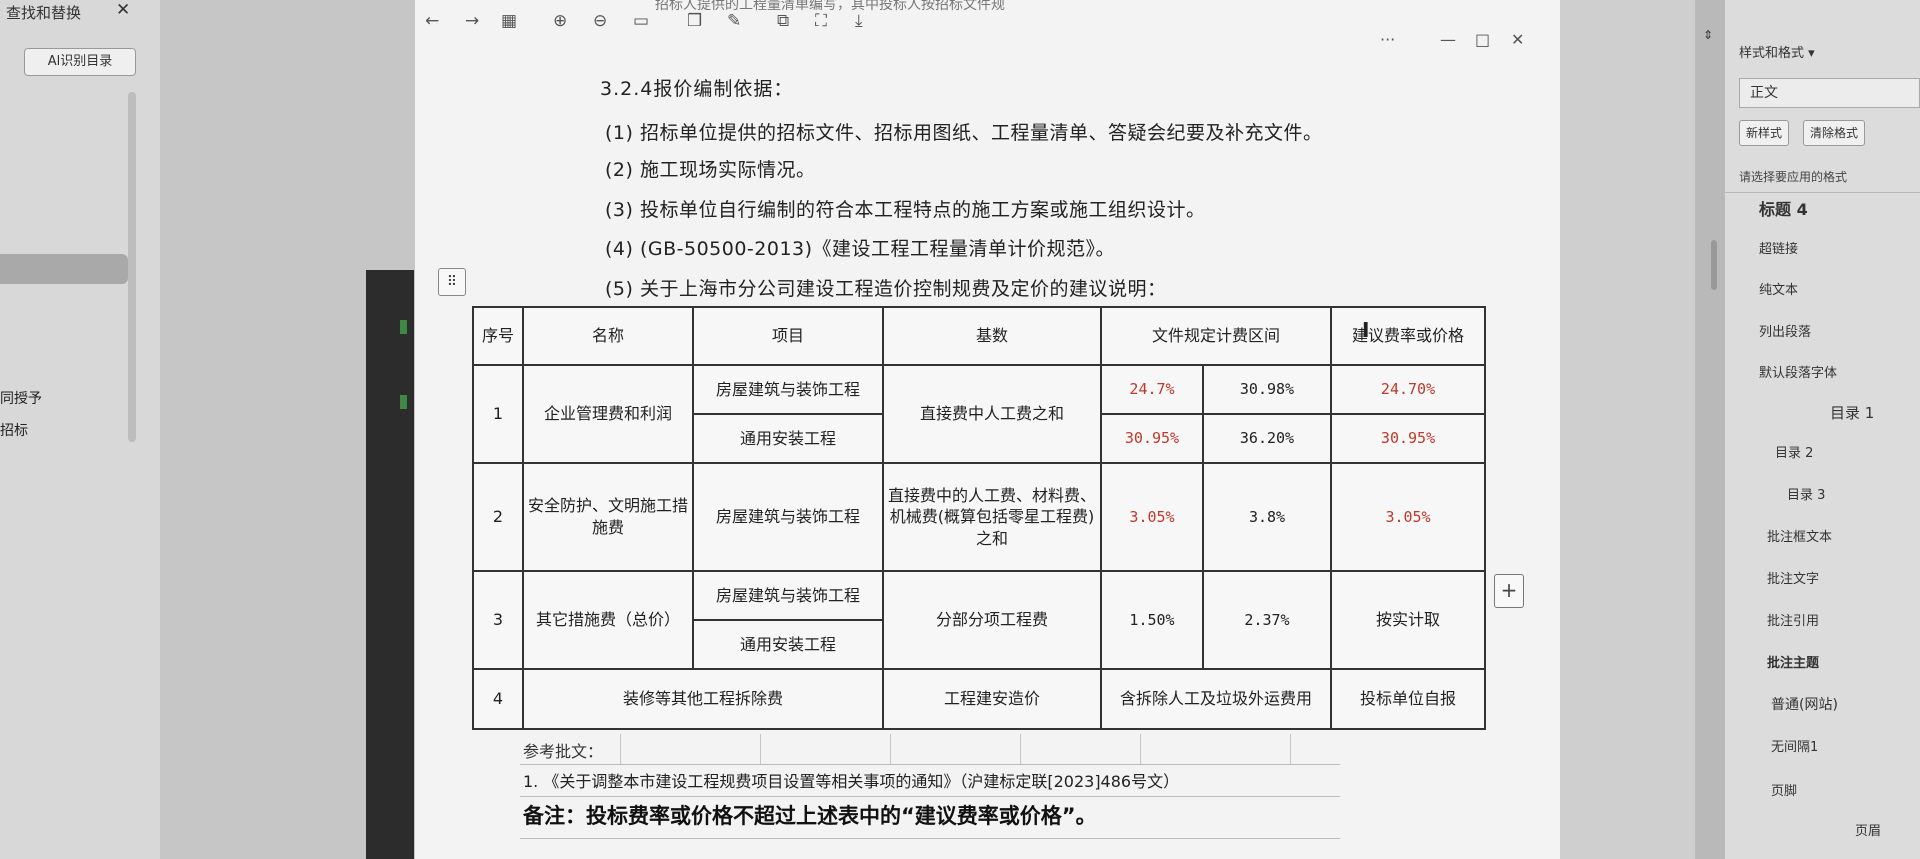 The height and width of the screenshot is (859, 1920). What do you see at coordinates (608, 336) in the screenshot?
I see `header-name: 名称` at bounding box center [608, 336].